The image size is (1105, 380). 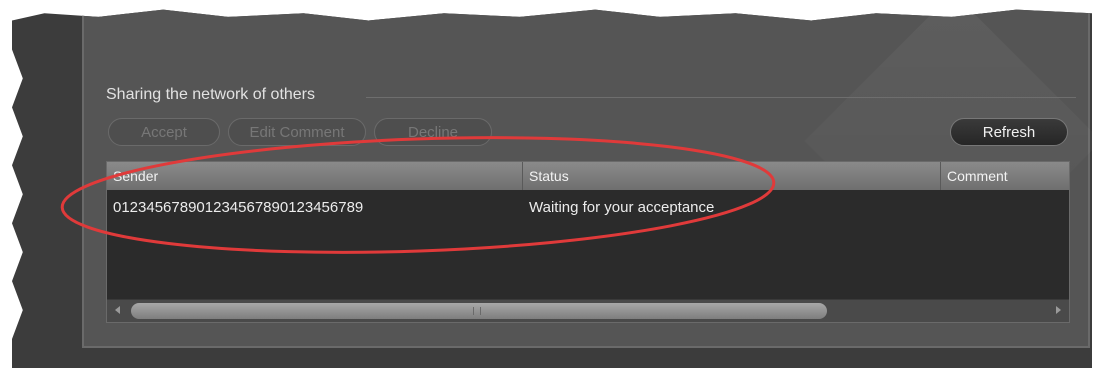 What do you see at coordinates (211, 94) in the screenshot?
I see `section-title: Sharing the network of others` at bounding box center [211, 94].